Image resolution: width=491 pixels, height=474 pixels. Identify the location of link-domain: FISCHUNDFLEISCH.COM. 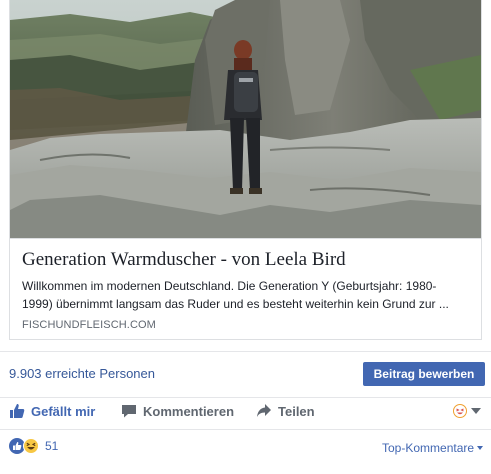
(89, 325).